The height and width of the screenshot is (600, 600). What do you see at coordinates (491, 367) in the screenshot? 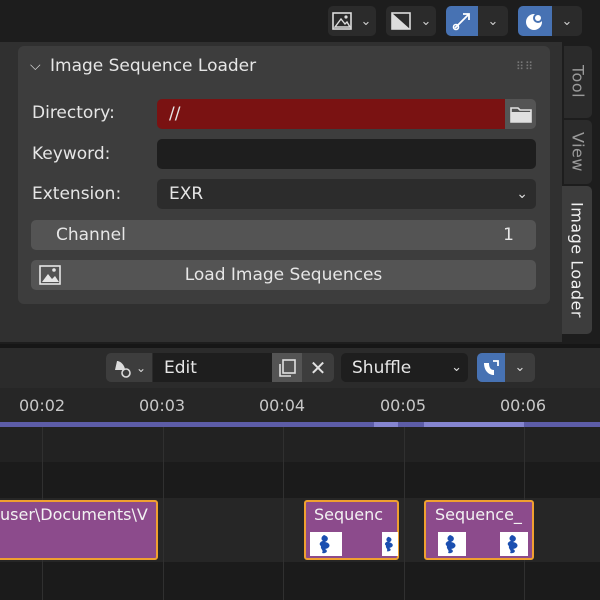
I see `snap-icon` at bounding box center [491, 367].